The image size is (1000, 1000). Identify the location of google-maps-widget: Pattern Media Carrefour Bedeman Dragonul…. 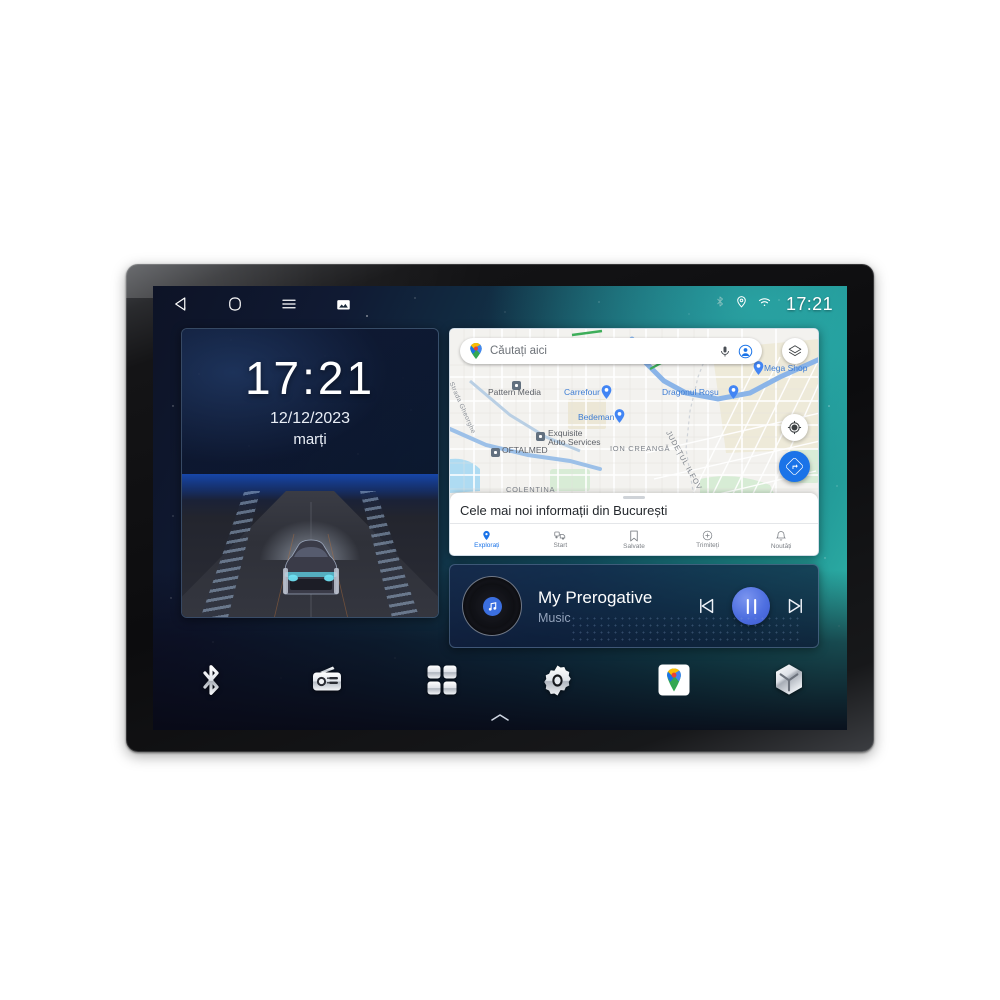
(634, 442).